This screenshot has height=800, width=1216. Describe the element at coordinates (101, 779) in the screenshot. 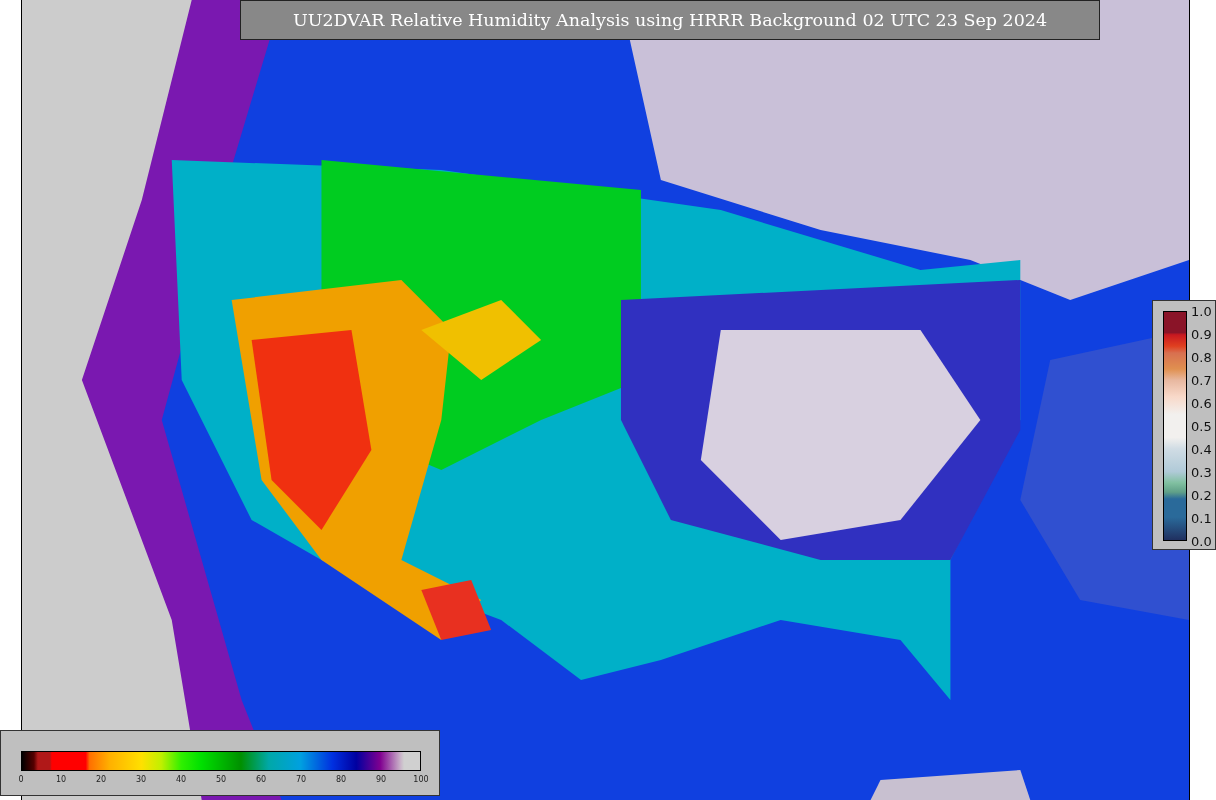

I see `tick-label: 20` at that location.